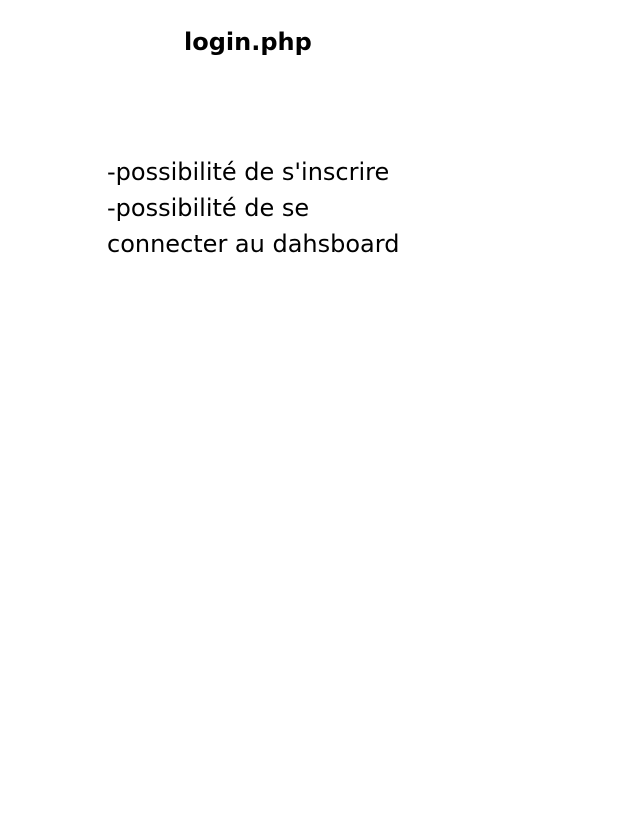  What do you see at coordinates (253, 244) in the screenshot?
I see `note-line: connecter au dahsboard` at bounding box center [253, 244].